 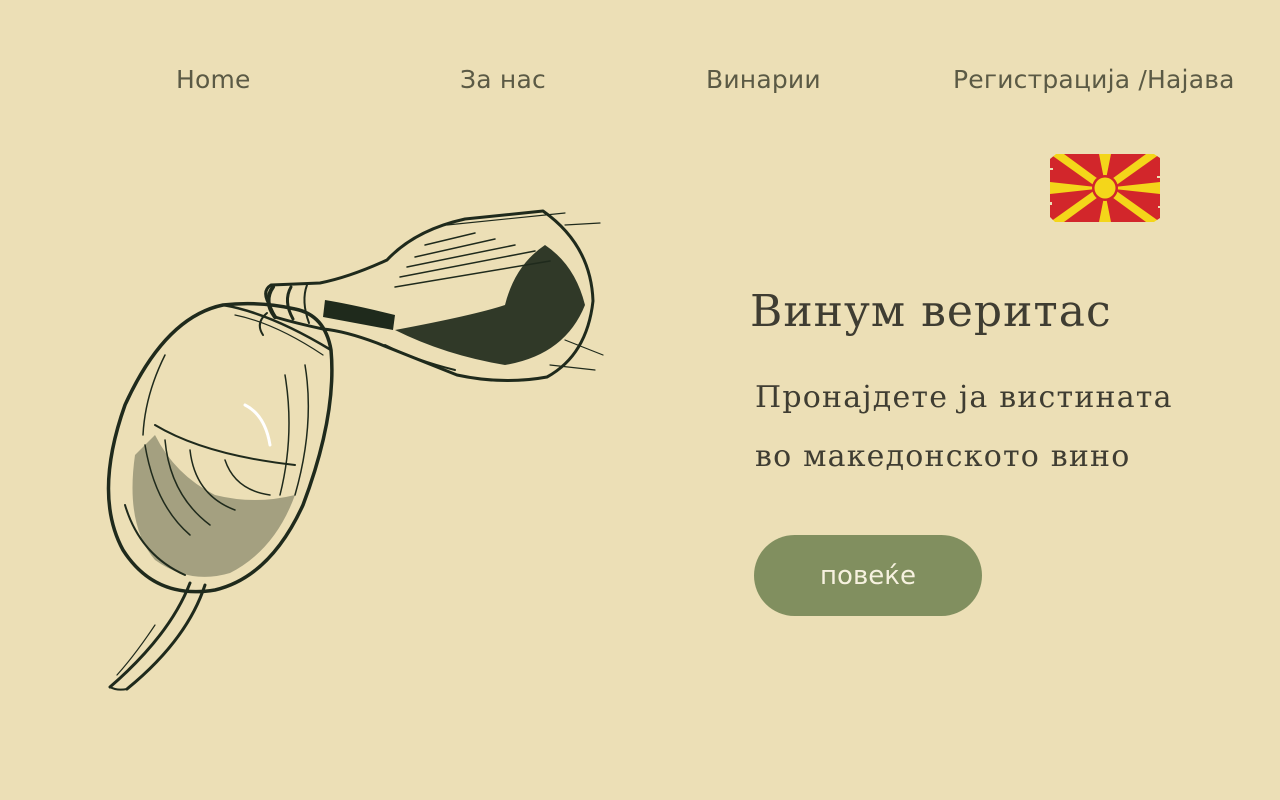 What do you see at coordinates (931, 311) in the screenshot?
I see `hero-title: Винум веритас` at bounding box center [931, 311].